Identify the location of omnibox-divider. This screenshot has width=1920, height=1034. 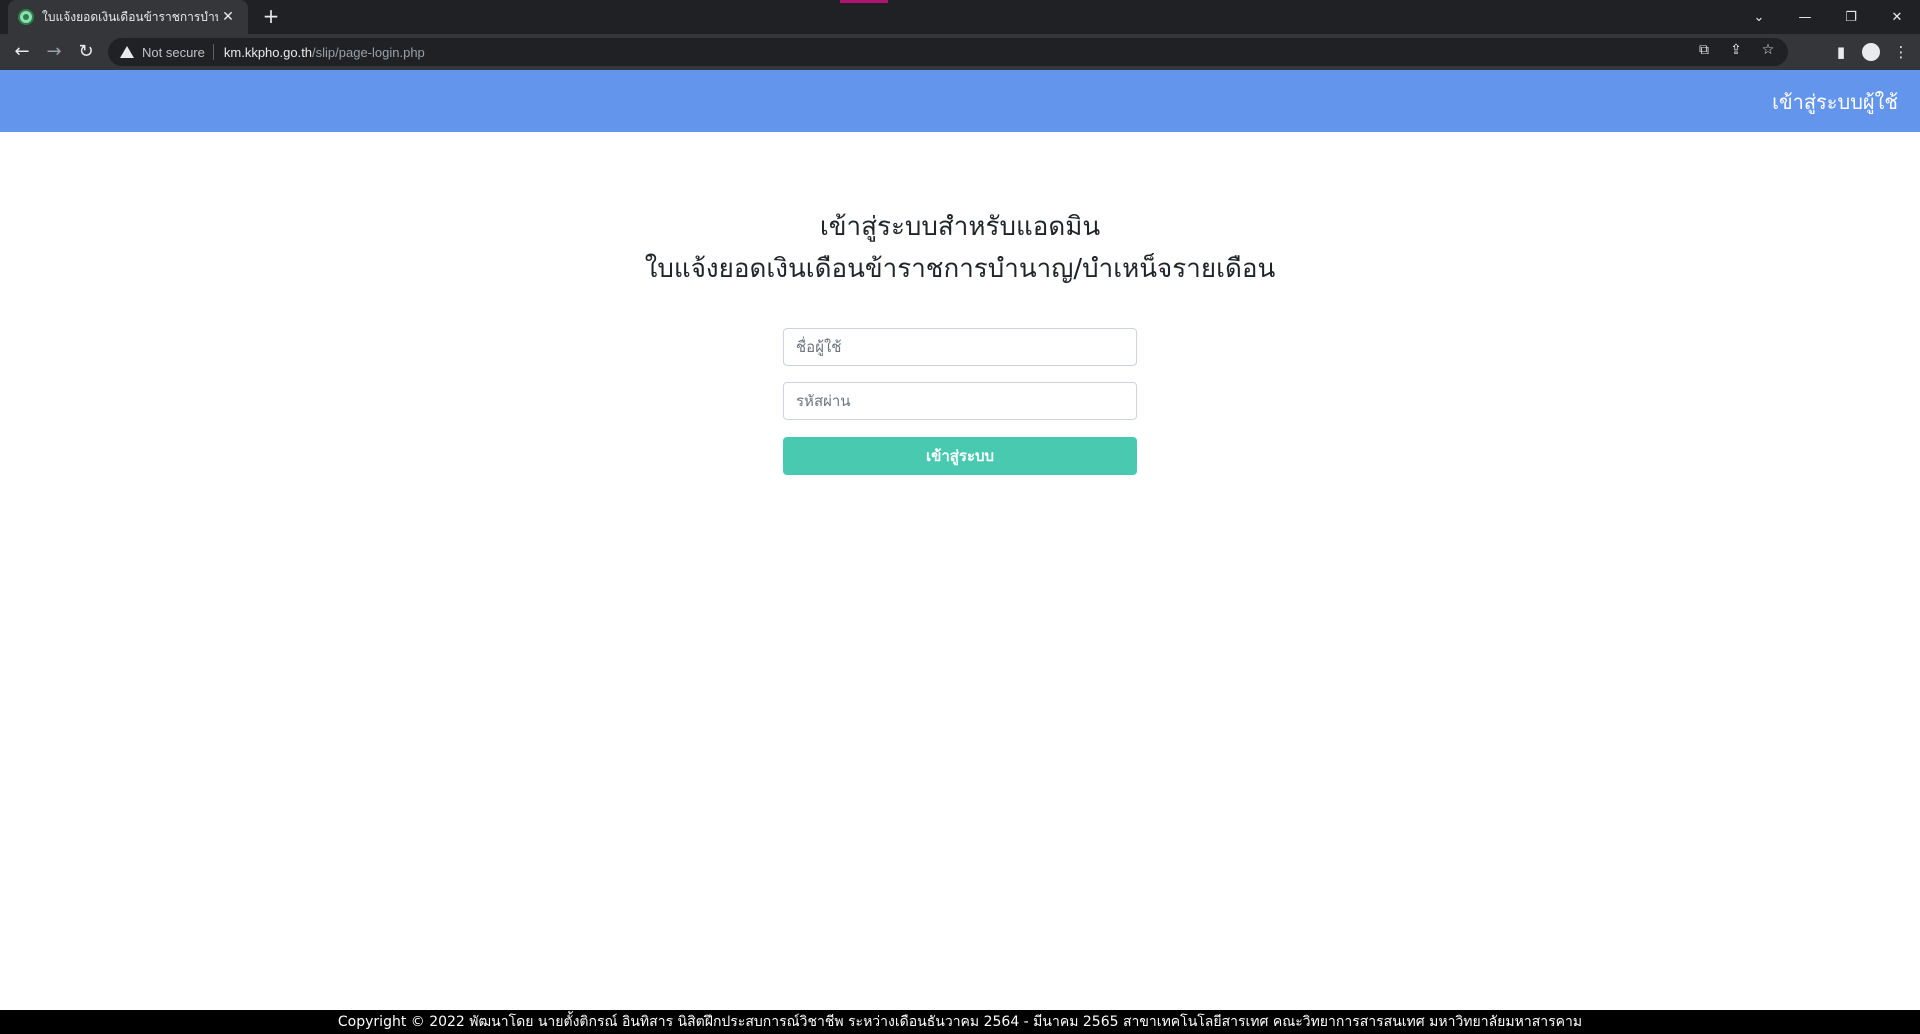
(213, 52).